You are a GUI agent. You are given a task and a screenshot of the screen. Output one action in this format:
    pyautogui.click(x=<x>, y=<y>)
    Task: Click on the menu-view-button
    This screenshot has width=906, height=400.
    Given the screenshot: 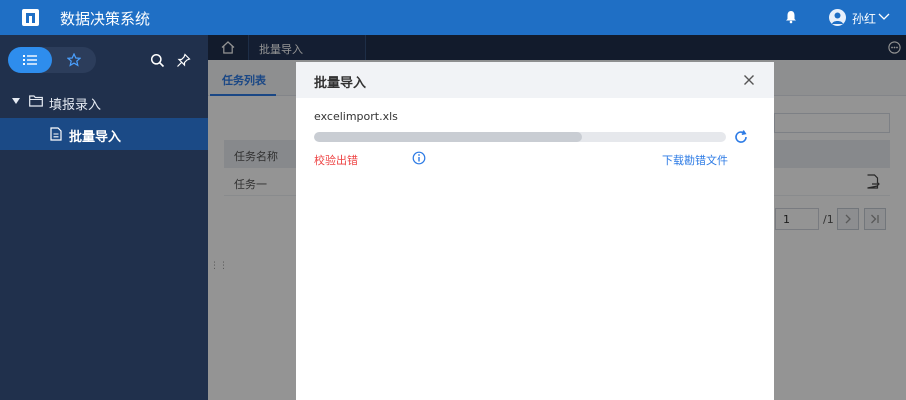 What is the action you would take?
    pyautogui.click(x=30, y=60)
    